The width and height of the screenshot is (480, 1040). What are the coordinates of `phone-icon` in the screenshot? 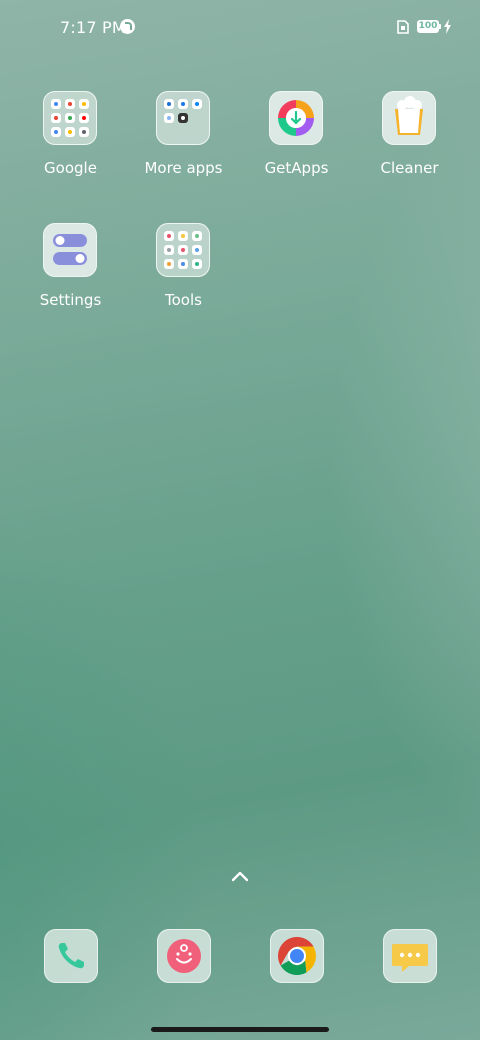 It's located at (71, 956).